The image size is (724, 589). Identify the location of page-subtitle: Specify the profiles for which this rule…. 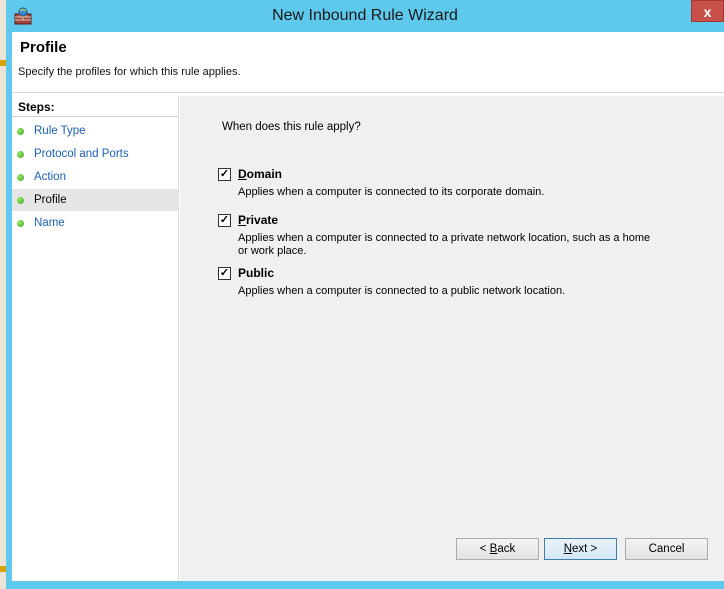
(129, 72).